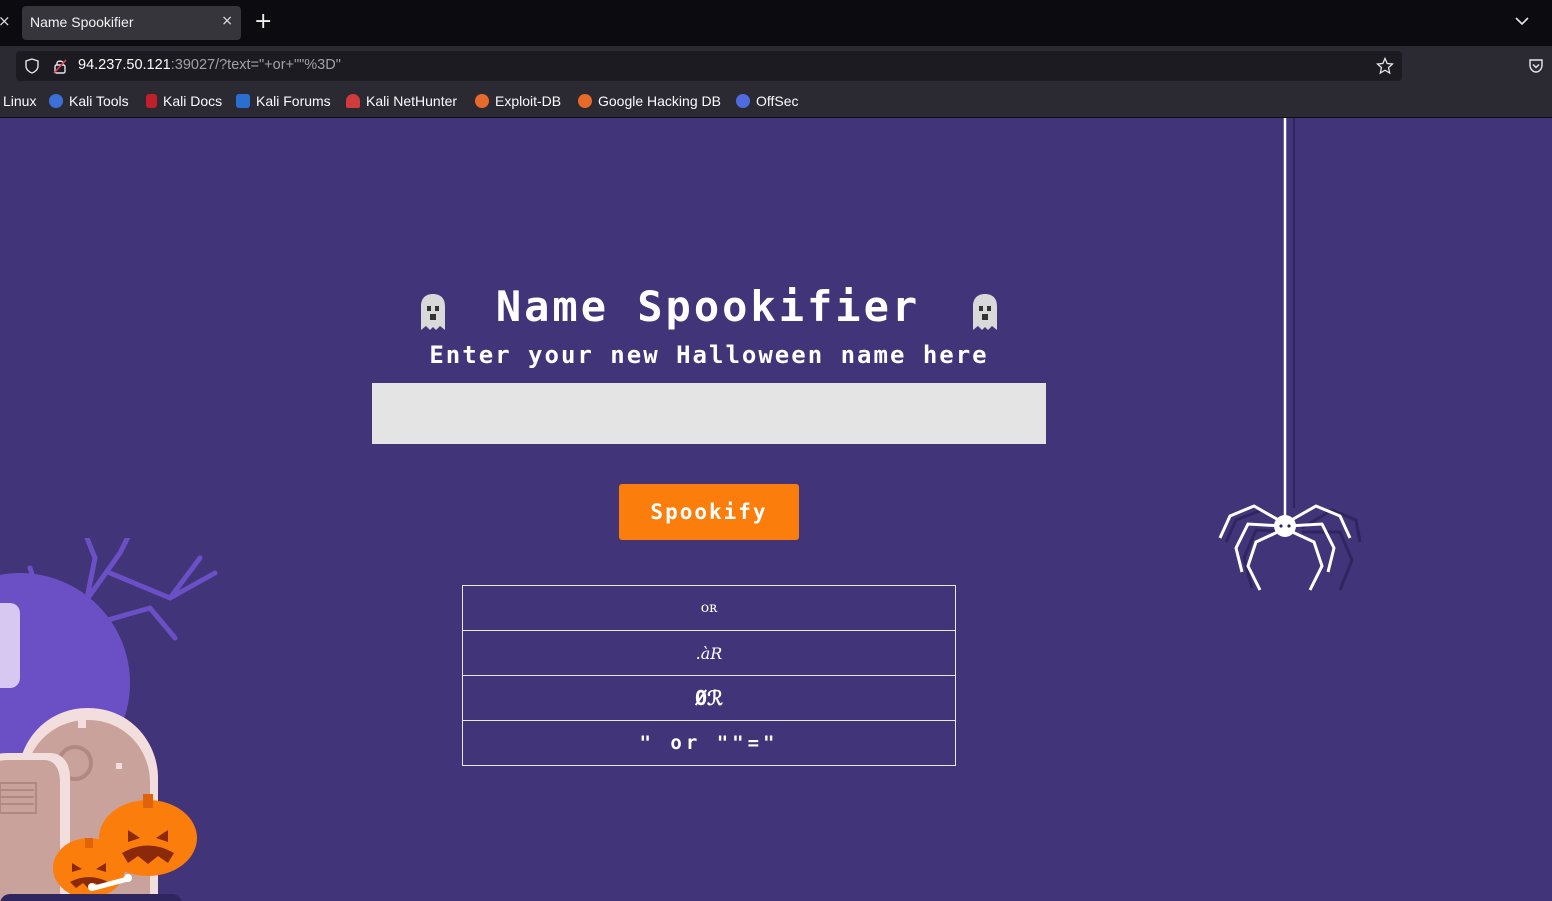 The height and width of the screenshot is (901, 1552). I want to click on kali-forums-icon, so click(243, 101).